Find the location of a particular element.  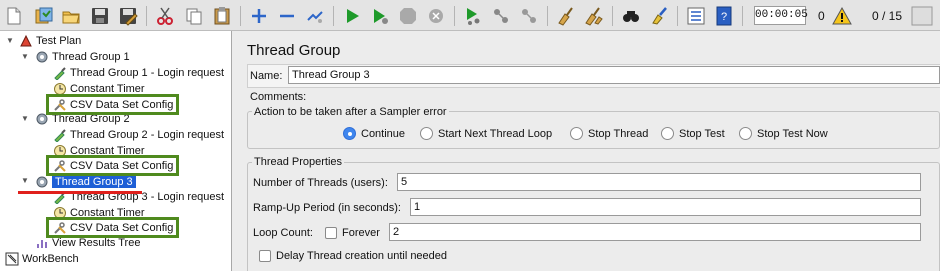

radio-selected-icon is located at coordinates (349, 133).